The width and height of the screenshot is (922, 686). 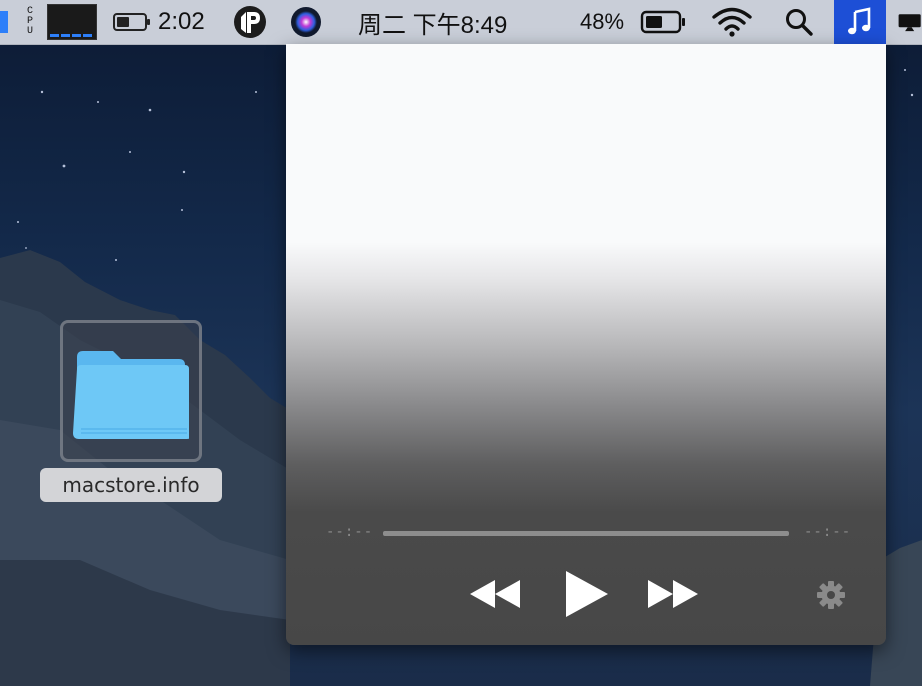 I want to click on search-icon, so click(x=799, y=22).